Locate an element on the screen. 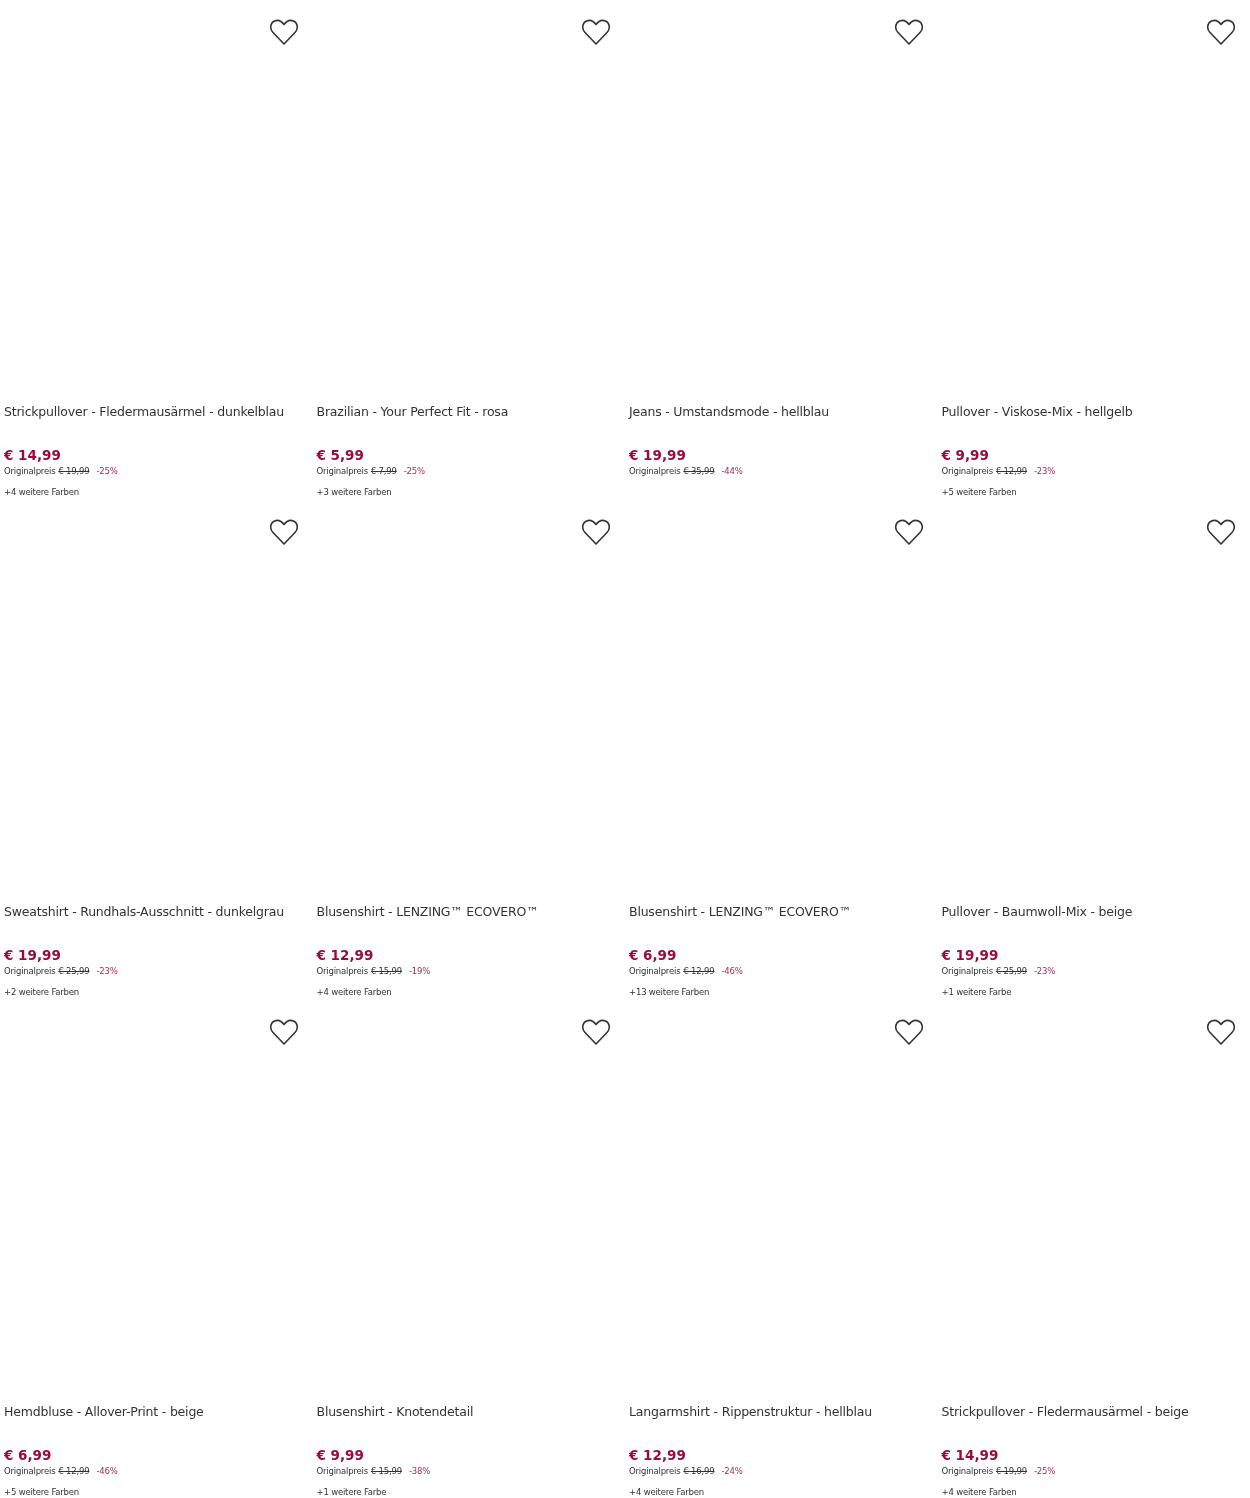  product-title: Jeans - Umstandsmode - hellblau is located at coordinates (783, 422).